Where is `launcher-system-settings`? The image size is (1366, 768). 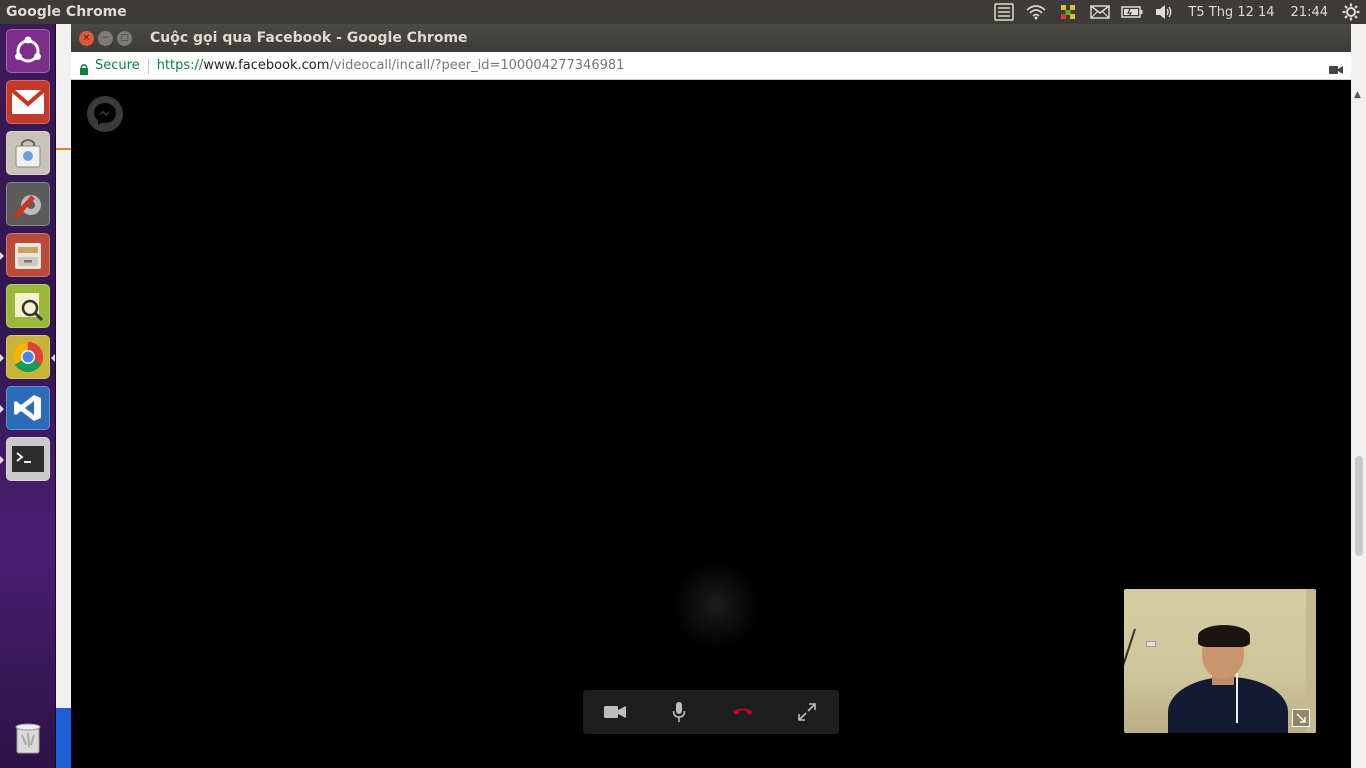 launcher-system-settings is located at coordinates (28, 204).